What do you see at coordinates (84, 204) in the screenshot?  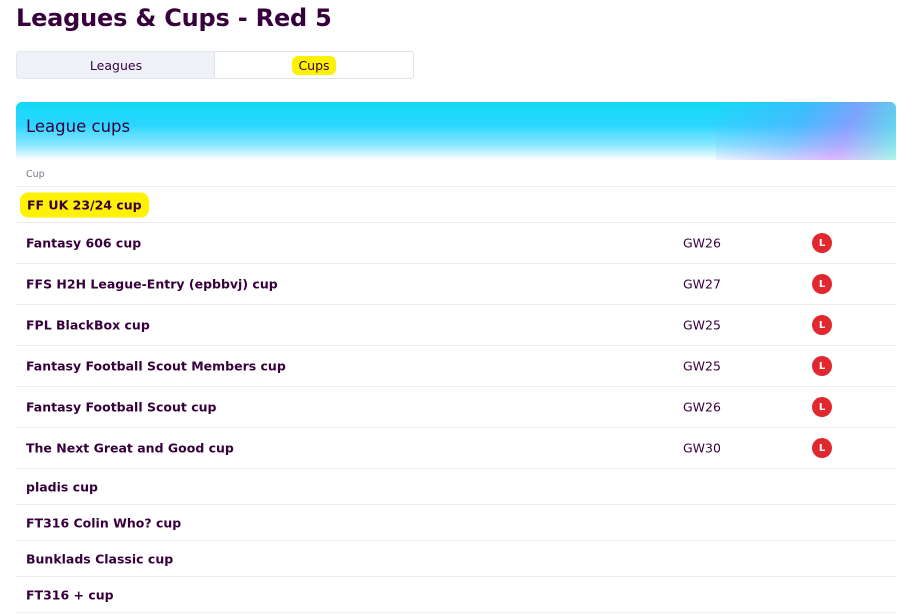 I see `cup-link: FF UK 23/24 cup` at bounding box center [84, 204].